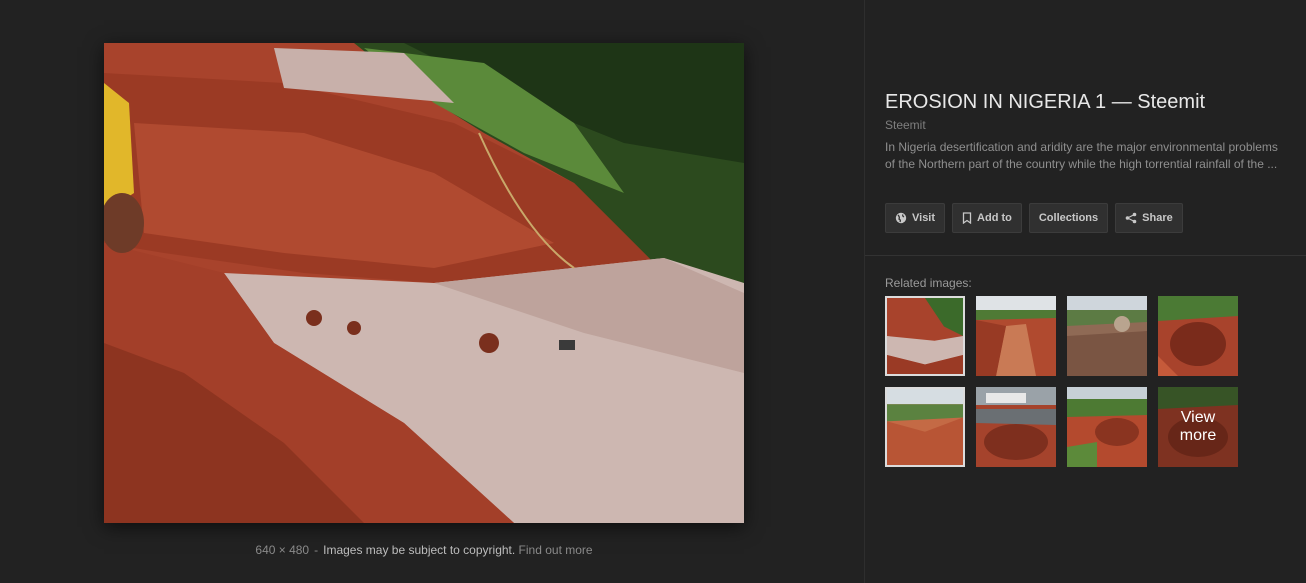  What do you see at coordinates (901, 218) in the screenshot?
I see `globe-icon` at bounding box center [901, 218].